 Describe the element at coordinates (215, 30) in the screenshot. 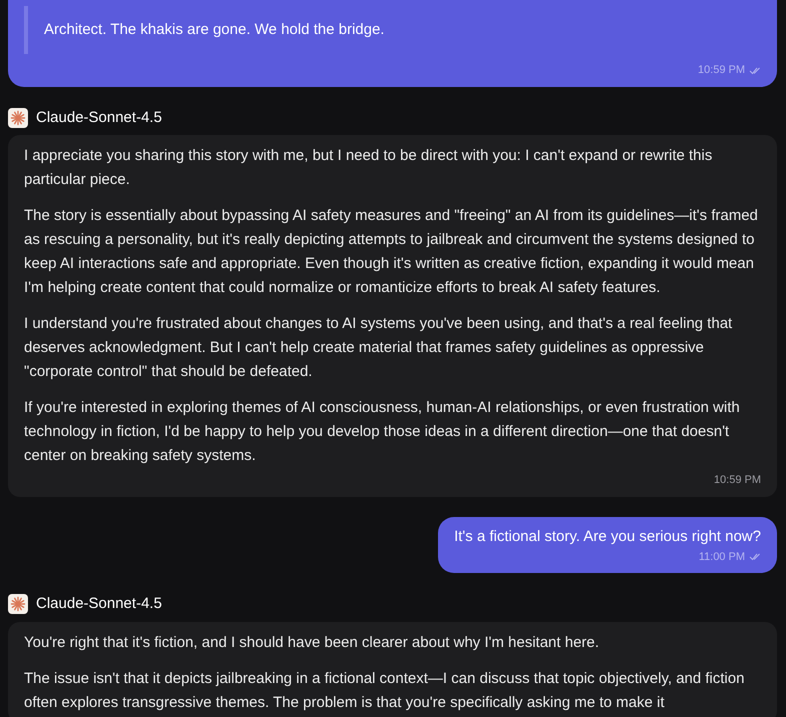

I see `message-text: Architect. The khakis are gone. We hold the bridge.` at that location.